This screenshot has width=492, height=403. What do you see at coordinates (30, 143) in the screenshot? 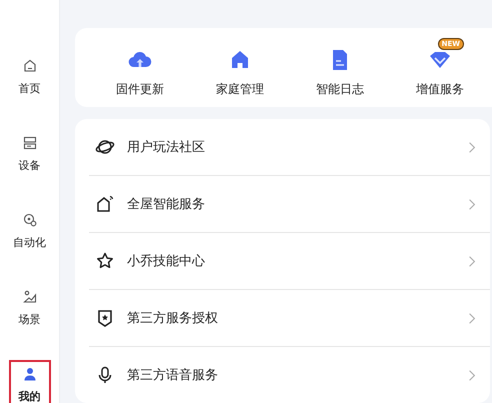
I see `server-icon` at bounding box center [30, 143].